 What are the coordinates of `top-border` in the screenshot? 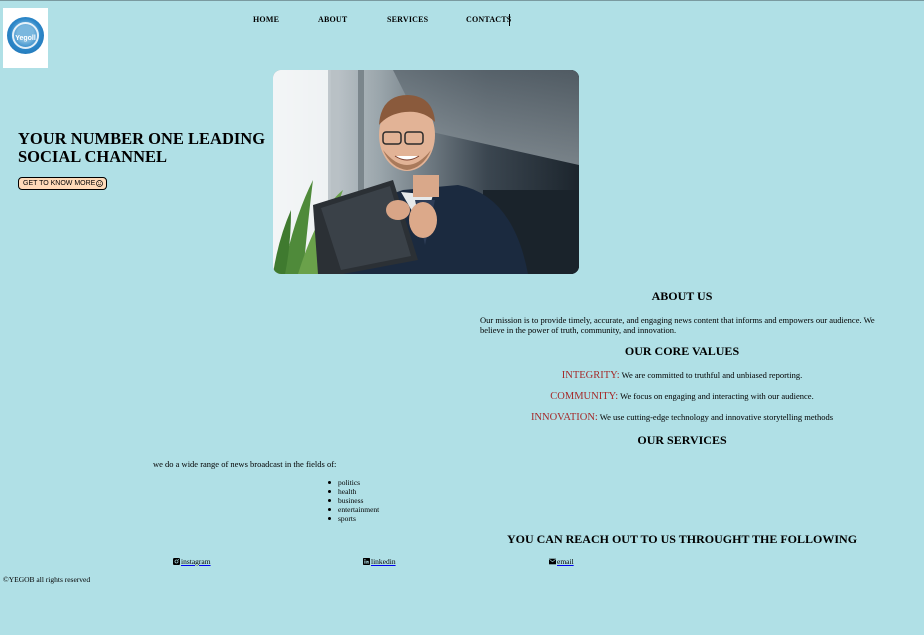 It's located at (462, 0).